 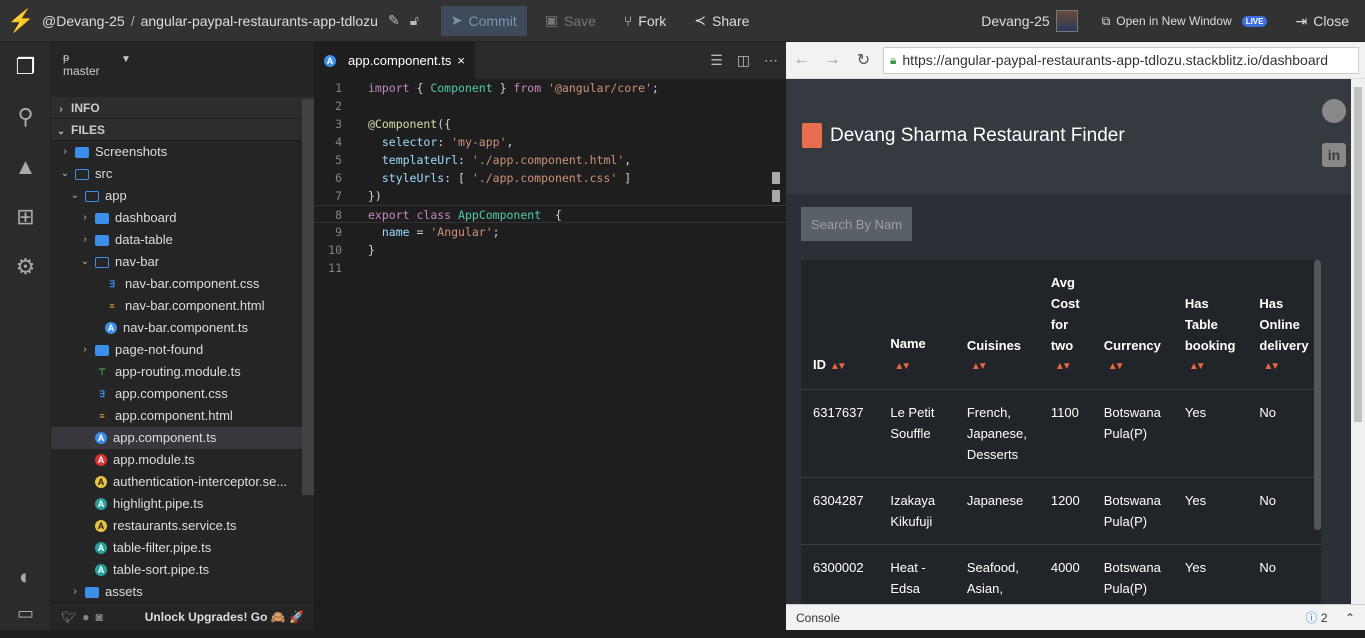 What do you see at coordinates (182, 504) in the screenshot?
I see `tree-file: Ahighlight.pipe.ts` at bounding box center [182, 504].